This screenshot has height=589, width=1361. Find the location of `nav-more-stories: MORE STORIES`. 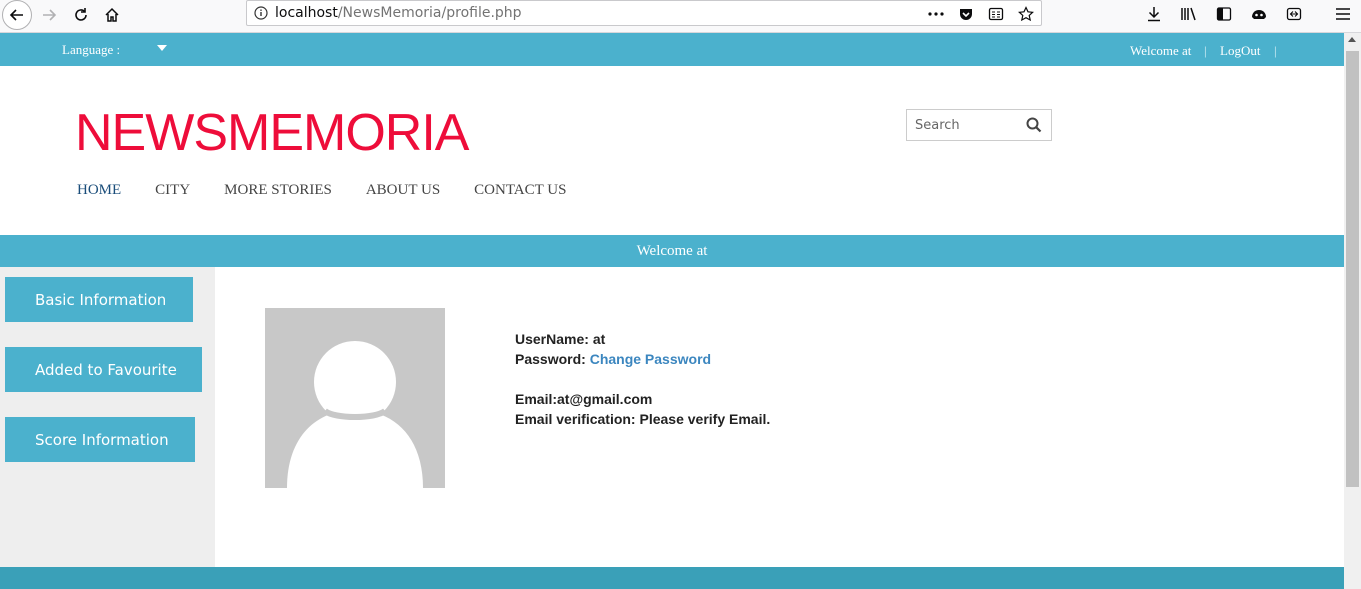

nav-more-stories: MORE STORIES is located at coordinates (278, 190).